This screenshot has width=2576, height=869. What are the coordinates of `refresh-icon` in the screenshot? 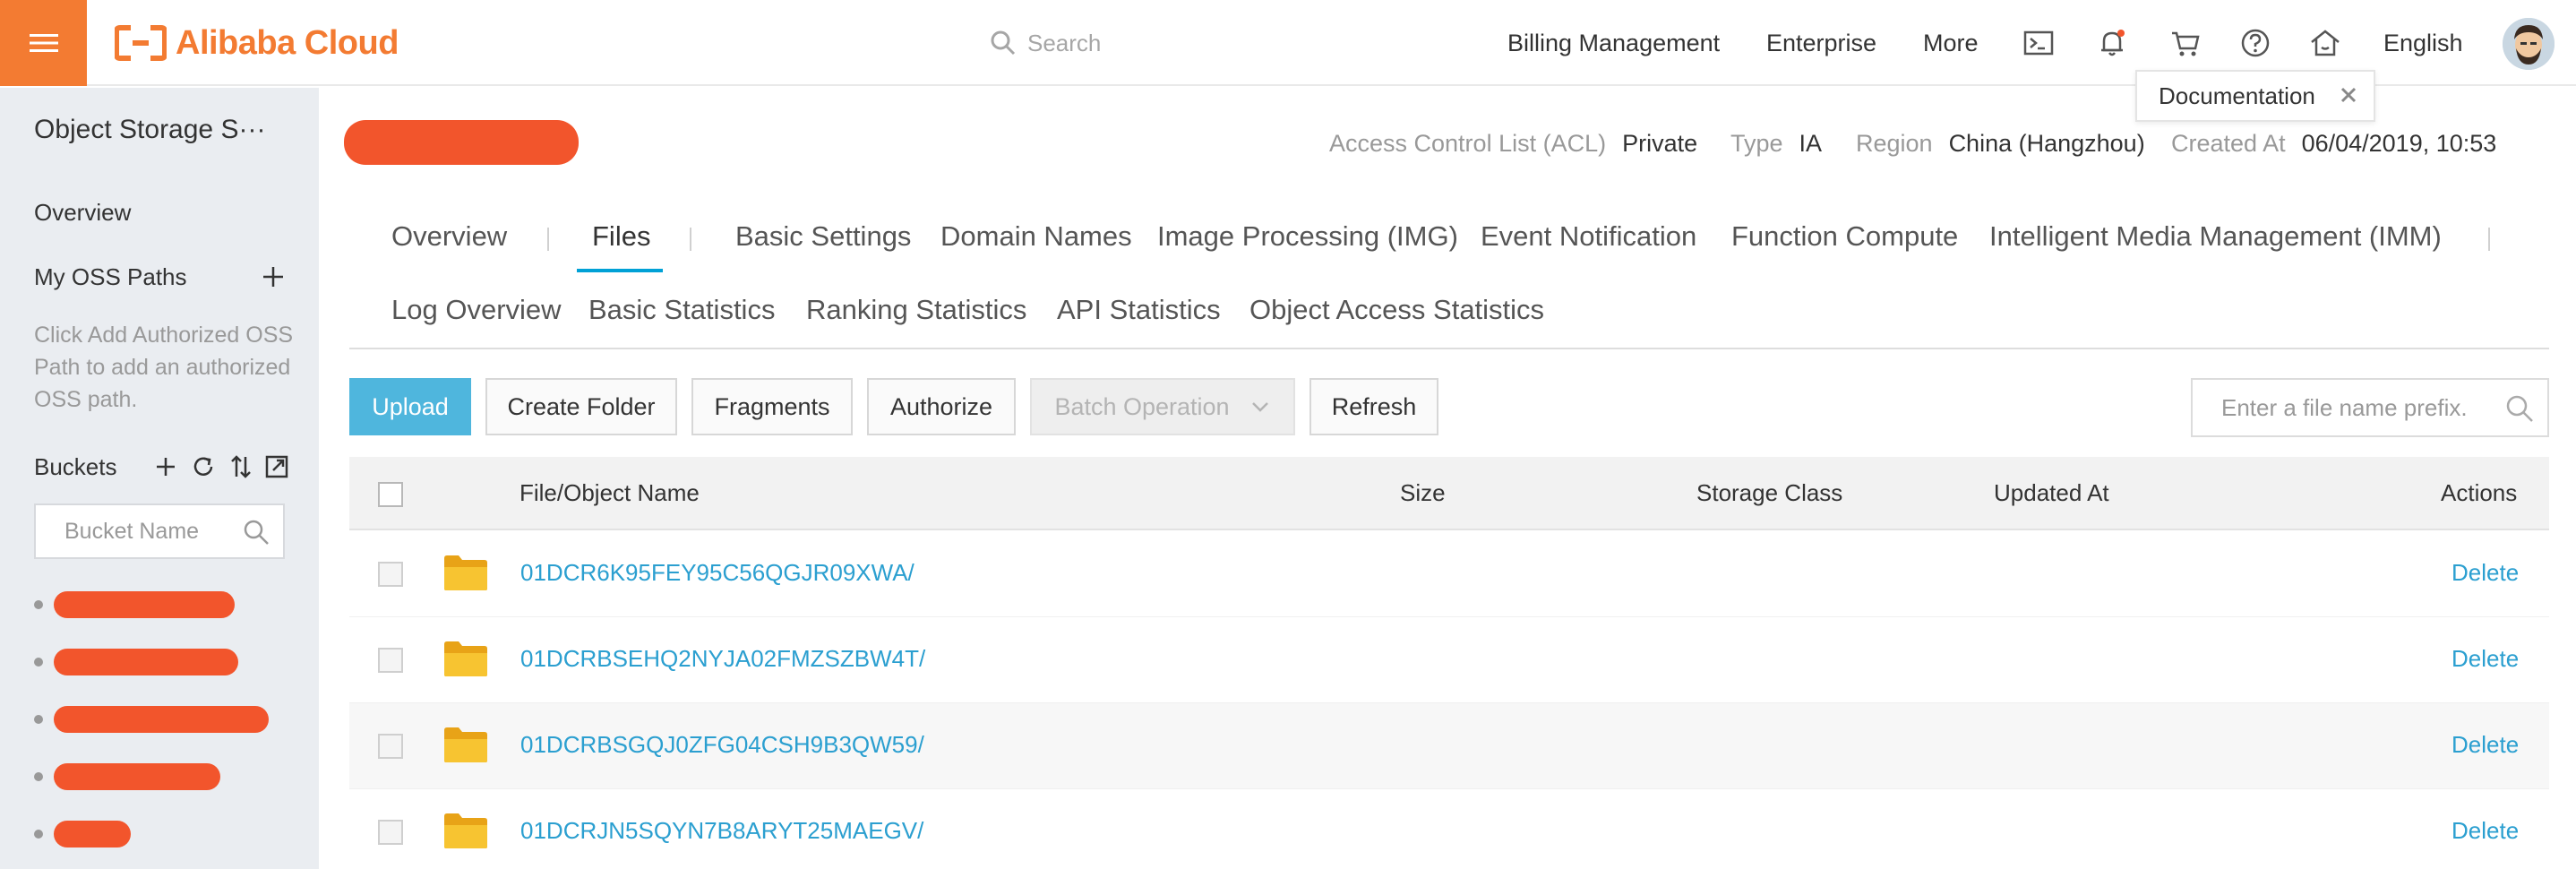 It's located at (203, 466).